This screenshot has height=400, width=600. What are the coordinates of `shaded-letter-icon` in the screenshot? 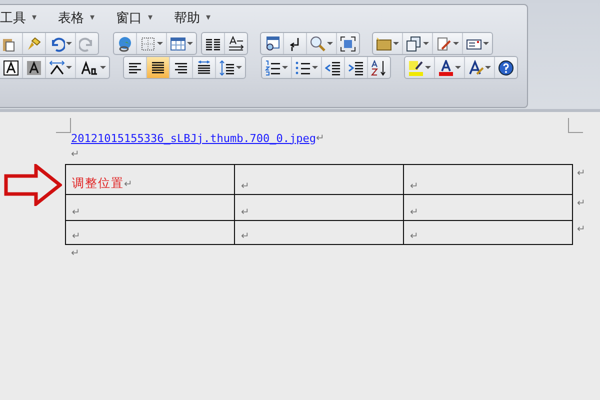 It's located at (34, 68).